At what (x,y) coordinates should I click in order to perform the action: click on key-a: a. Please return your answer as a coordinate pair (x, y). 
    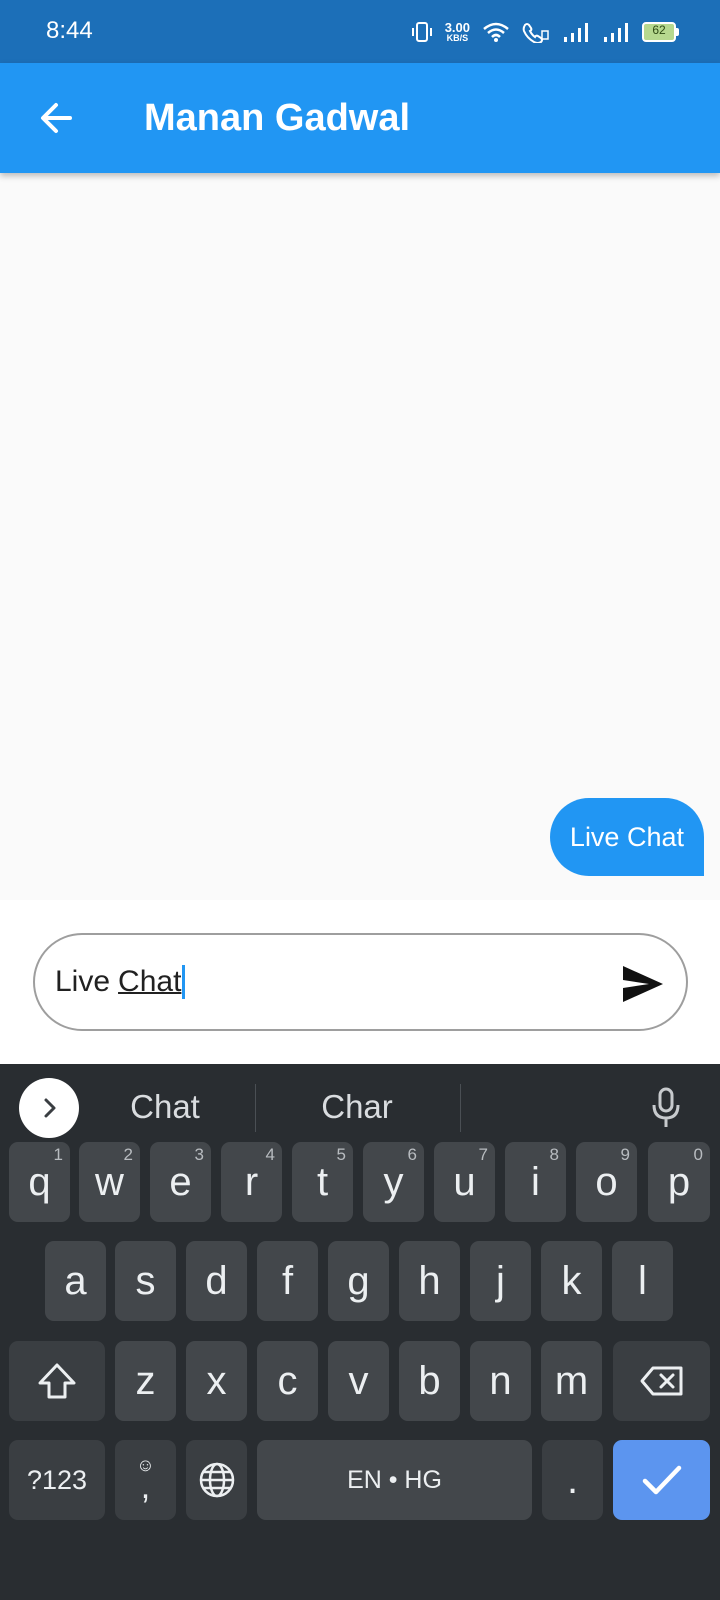
    Looking at the image, I should click on (75, 1281).